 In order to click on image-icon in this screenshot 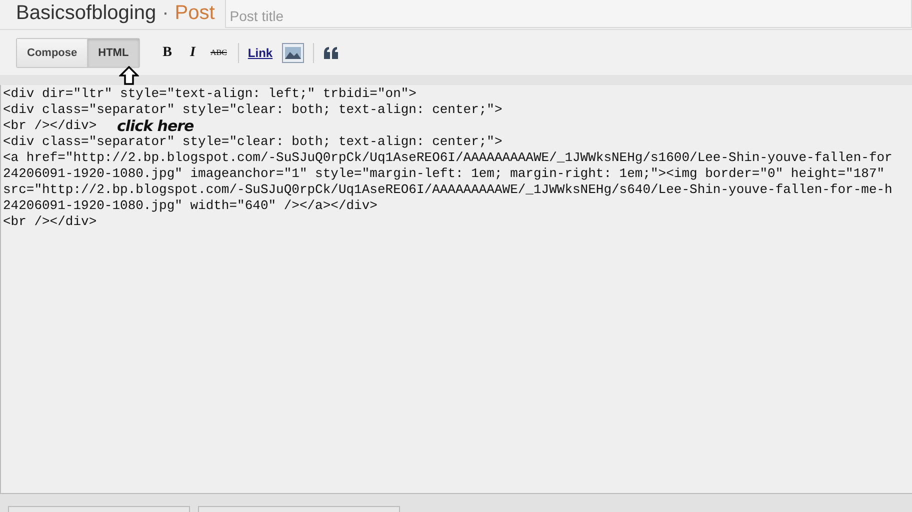, I will do `click(293, 52)`.